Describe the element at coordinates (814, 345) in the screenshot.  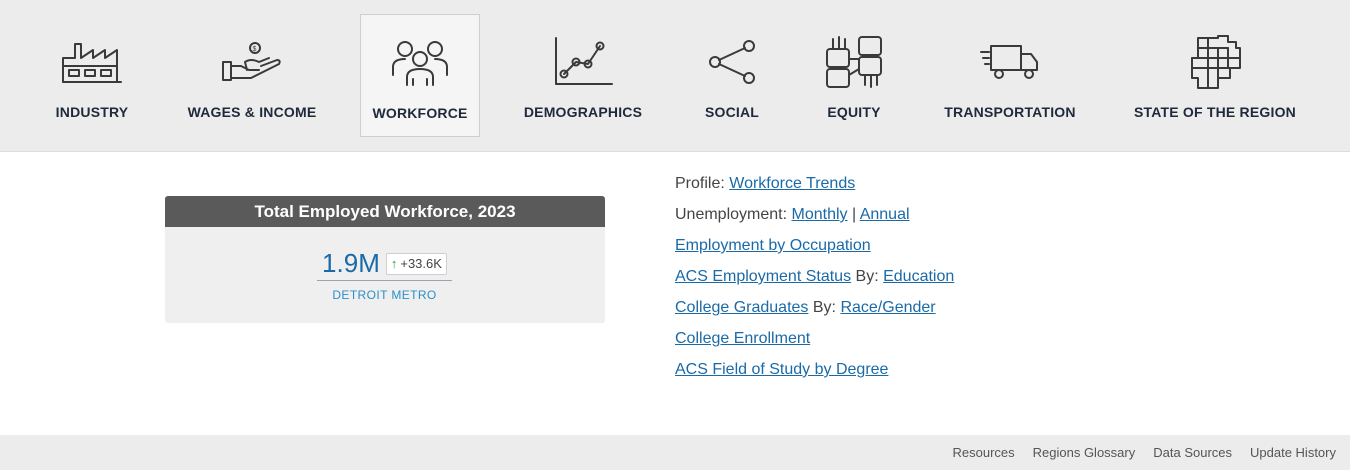
I see `link-row-college-enrollment: College Enrollment` at that location.